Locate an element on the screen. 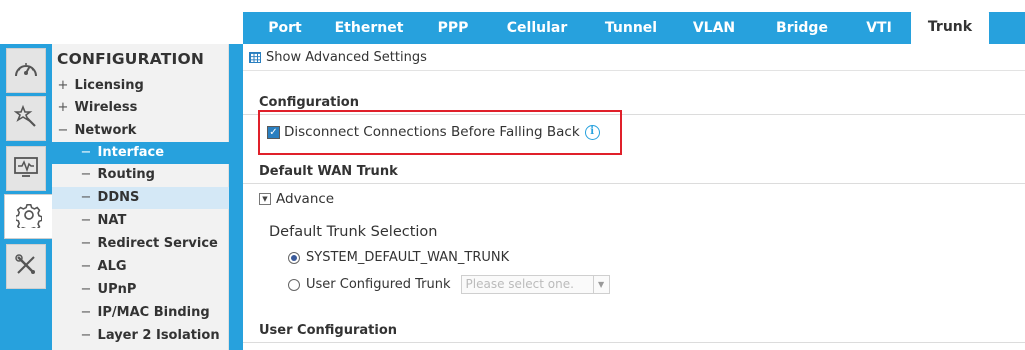 The image size is (1025, 350). nav-item-routing: − Routing is located at coordinates (140, 175).